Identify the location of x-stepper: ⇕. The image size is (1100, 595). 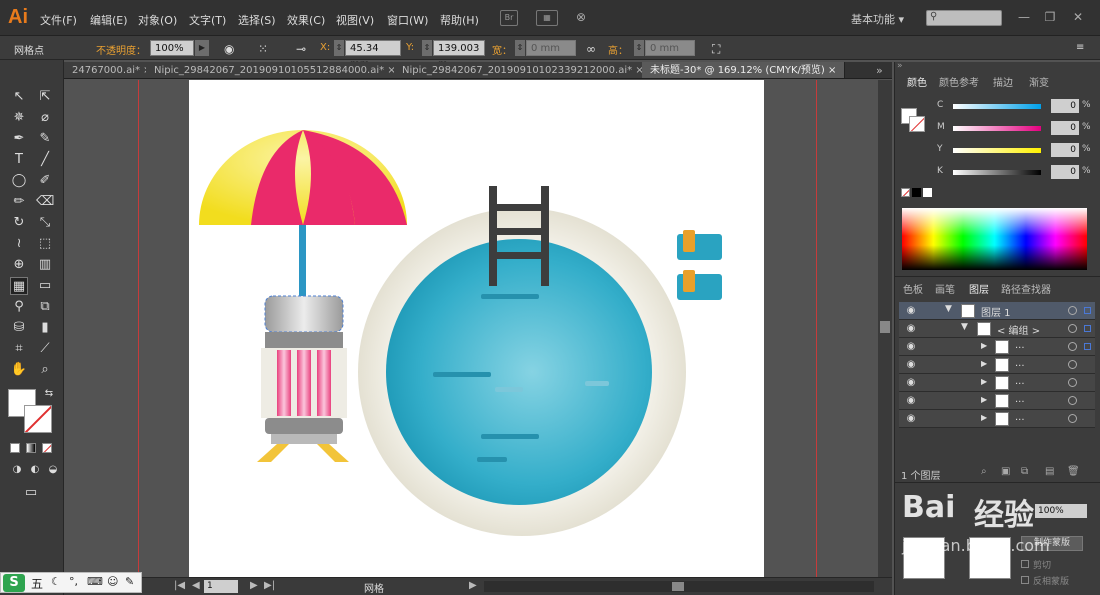
(339, 48).